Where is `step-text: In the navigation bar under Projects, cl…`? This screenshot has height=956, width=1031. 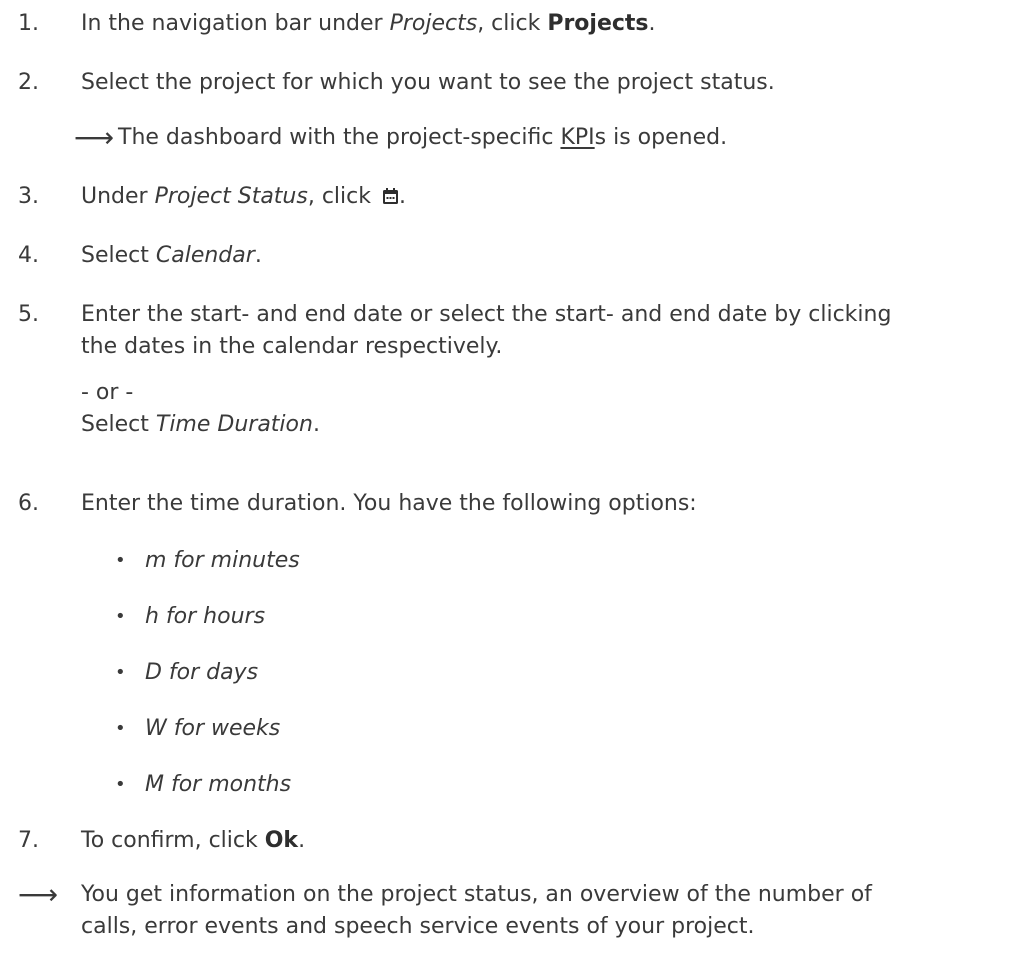 step-text: In the navigation bar under Projects, cl… is located at coordinates (553, 24).